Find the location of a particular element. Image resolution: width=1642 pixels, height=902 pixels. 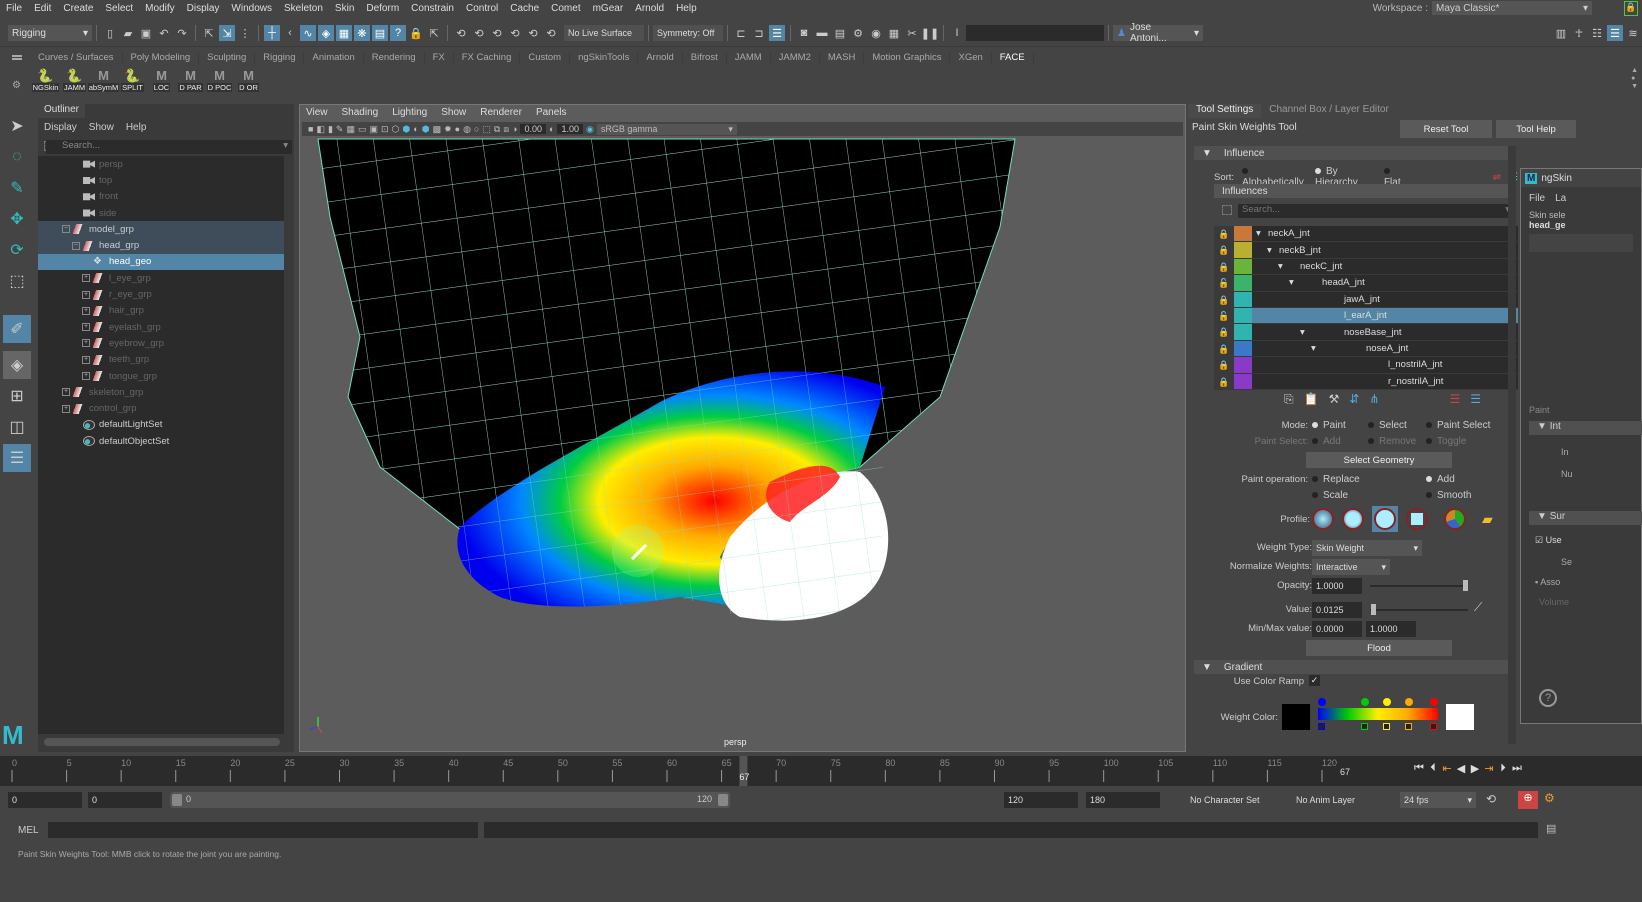

ngskin-titlebar: MngSkin is located at coordinates (1581, 178).